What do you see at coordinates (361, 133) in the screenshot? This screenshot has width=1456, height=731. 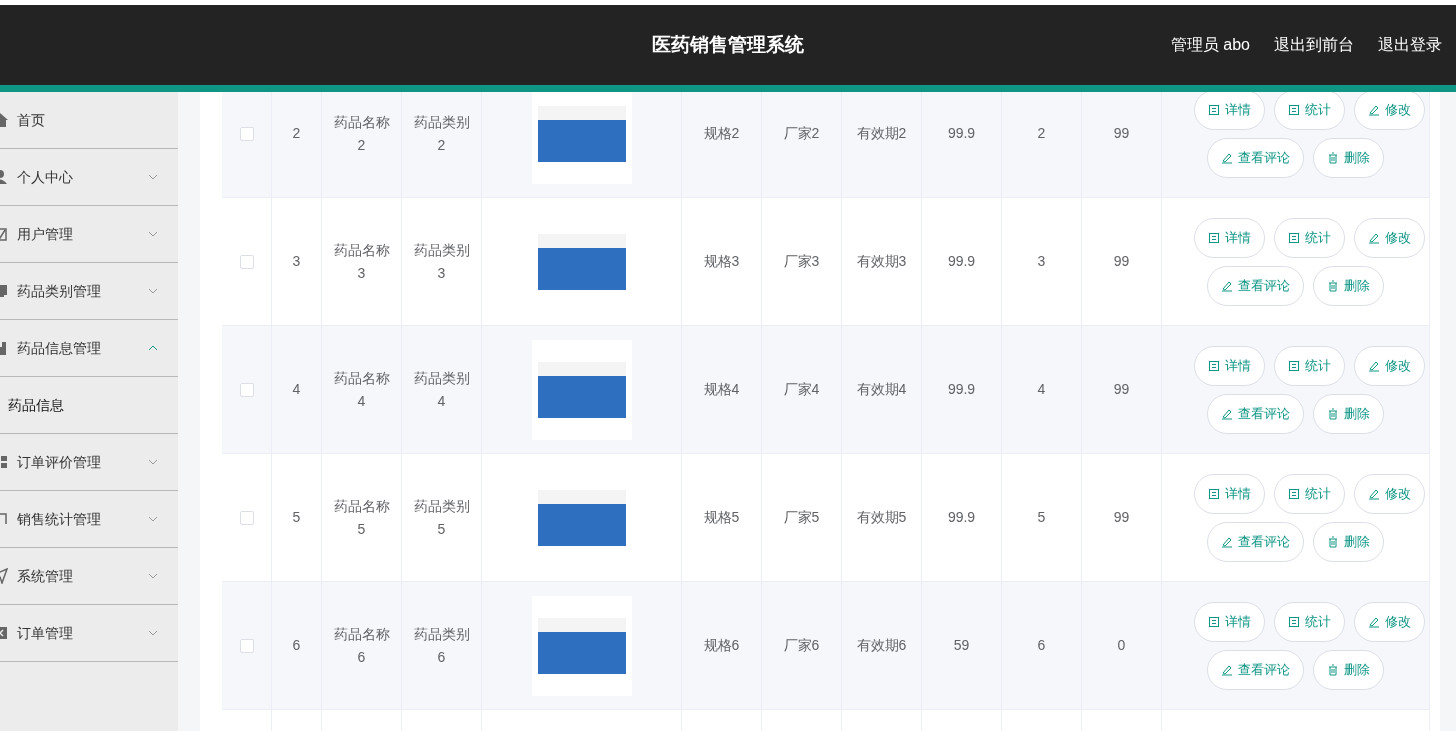 I see `table-cell-text: 药品名称2` at bounding box center [361, 133].